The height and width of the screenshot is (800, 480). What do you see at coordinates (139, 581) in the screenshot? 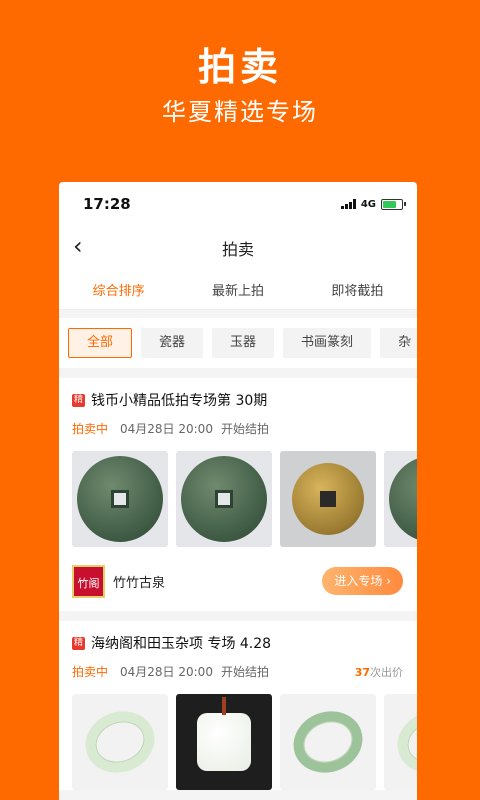
I see `shop-name: 竹竹古泉` at bounding box center [139, 581].